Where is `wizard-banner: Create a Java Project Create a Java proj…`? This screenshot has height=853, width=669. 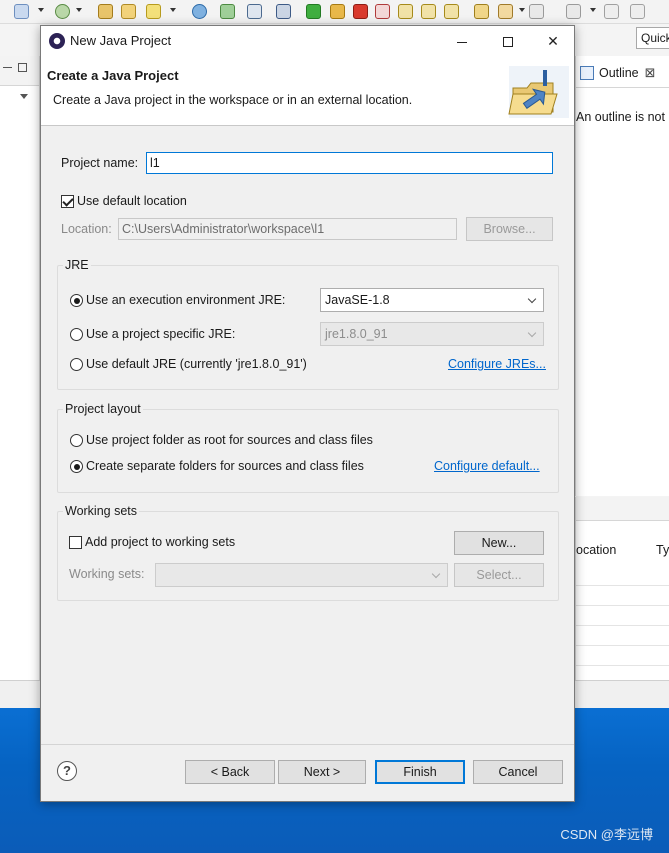
wizard-banner: Create a Java Project Create a Java proj… is located at coordinates (307, 91).